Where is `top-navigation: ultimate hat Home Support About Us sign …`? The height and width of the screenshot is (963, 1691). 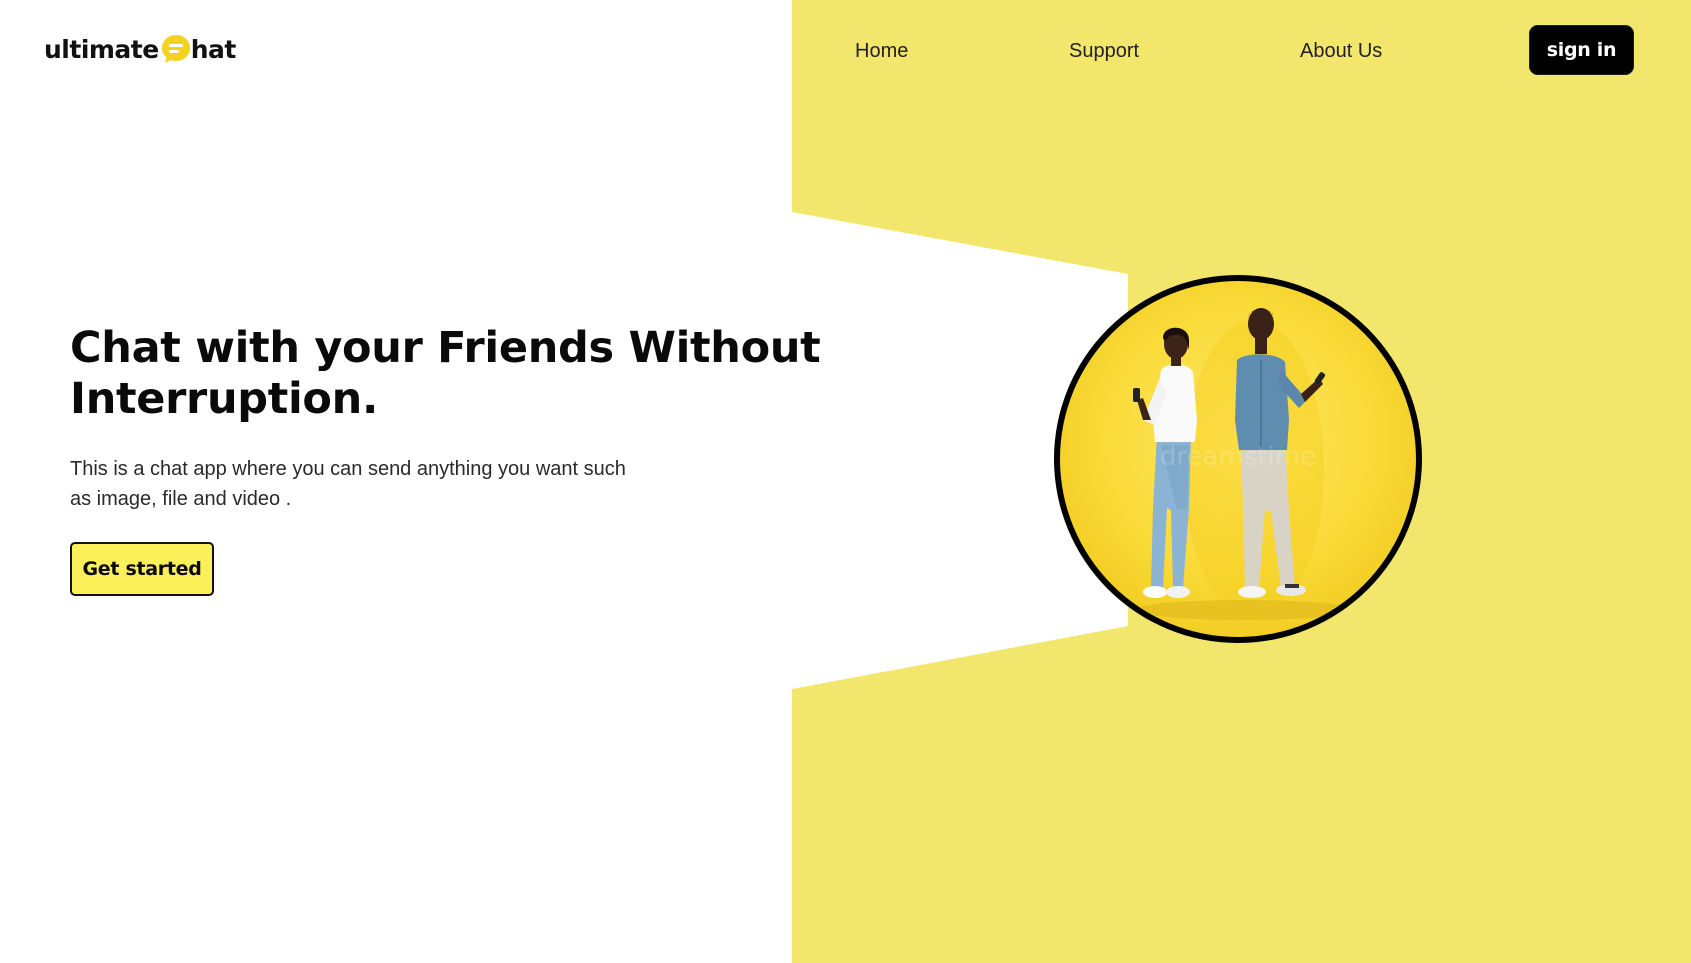 top-navigation: ultimate hat Home Support About Us sign … is located at coordinates (845, 50).